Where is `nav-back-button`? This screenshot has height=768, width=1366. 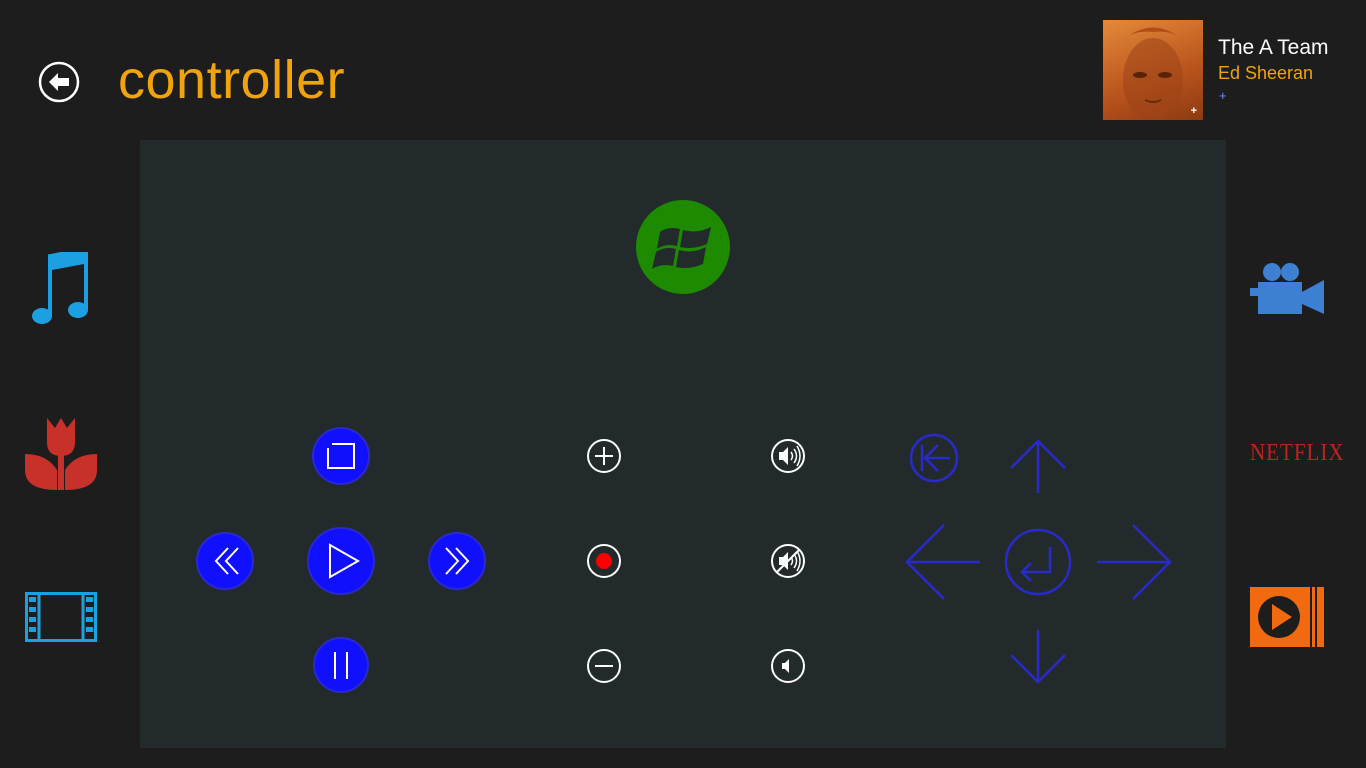
nav-back-button is located at coordinates (934, 458).